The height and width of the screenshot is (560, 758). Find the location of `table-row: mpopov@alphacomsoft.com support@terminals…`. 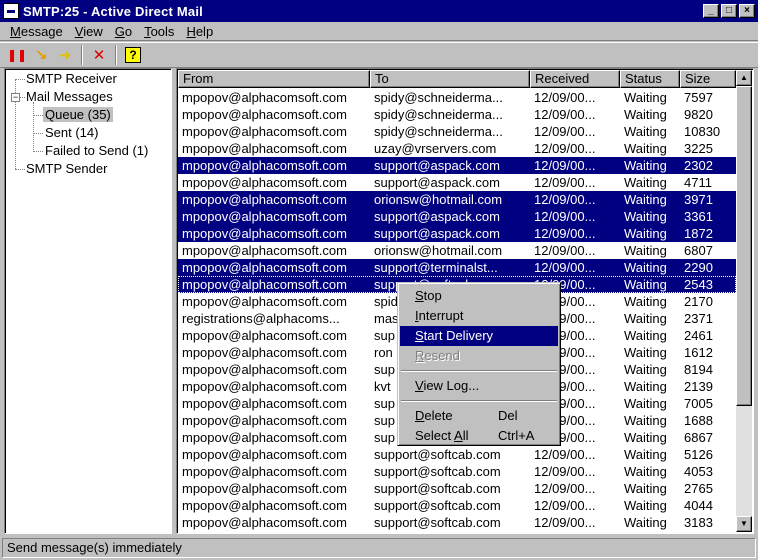

table-row: mpopov@alphacomsoft.com support@terminals… is located at coordinates (457, 267).